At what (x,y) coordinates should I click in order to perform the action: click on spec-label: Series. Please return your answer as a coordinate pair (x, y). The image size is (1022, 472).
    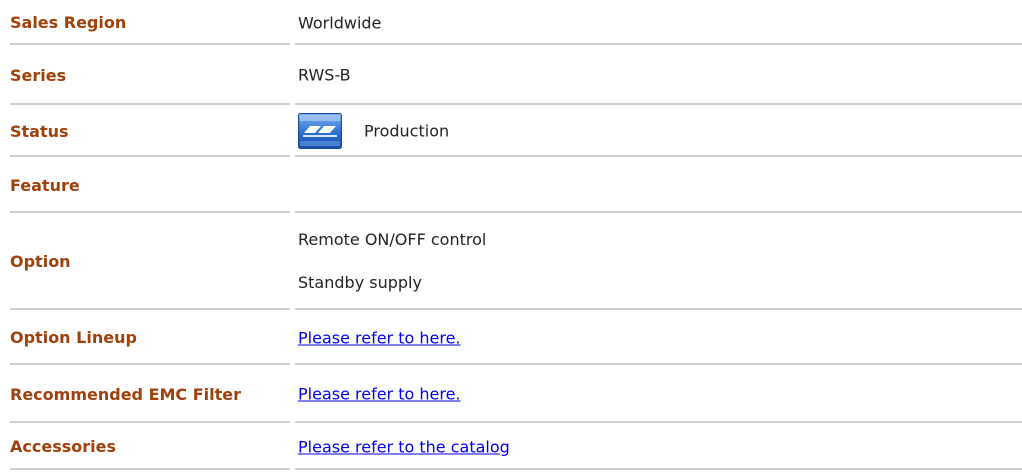
    Looking at the image, I should click on (38, 75).